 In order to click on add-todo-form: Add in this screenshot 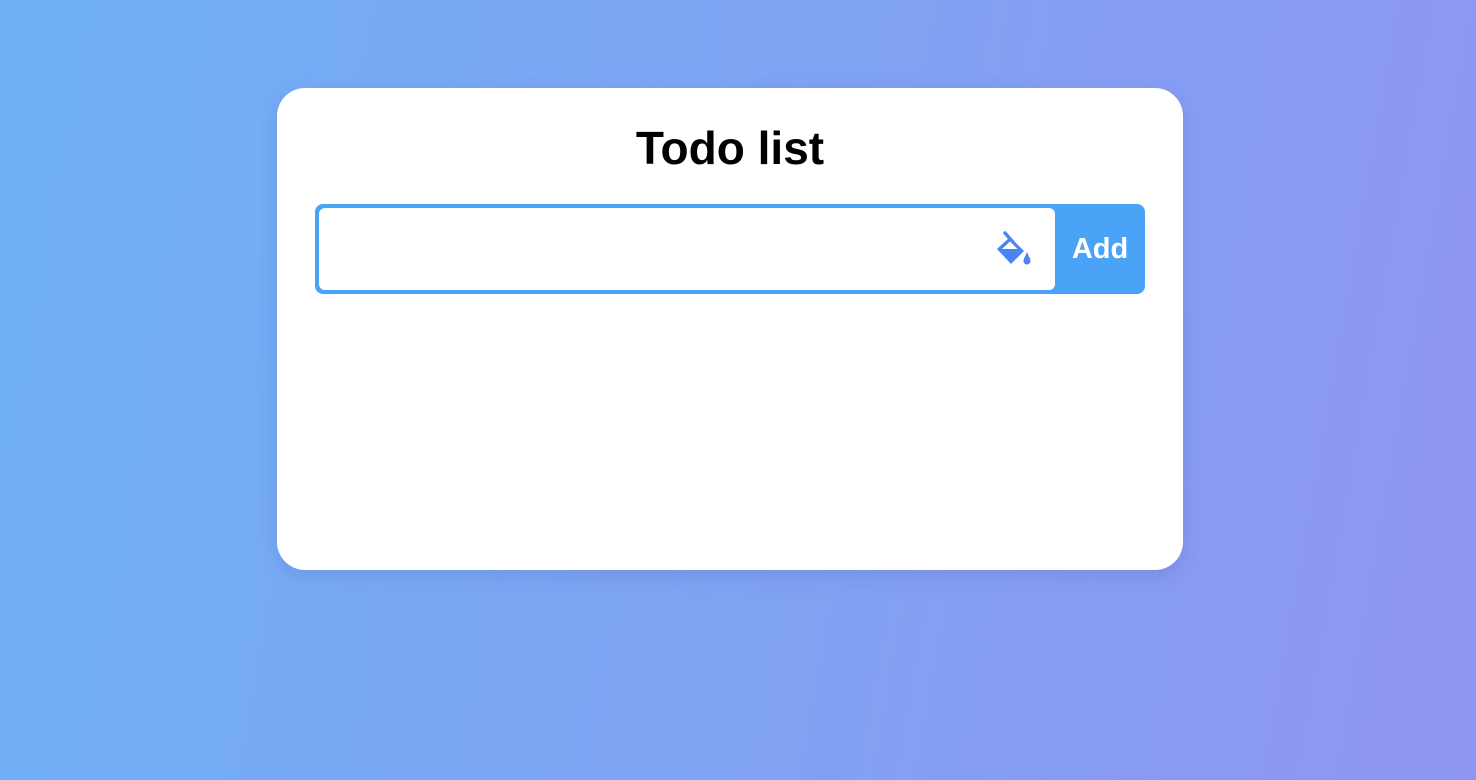, I will do `click(730, 249)`.